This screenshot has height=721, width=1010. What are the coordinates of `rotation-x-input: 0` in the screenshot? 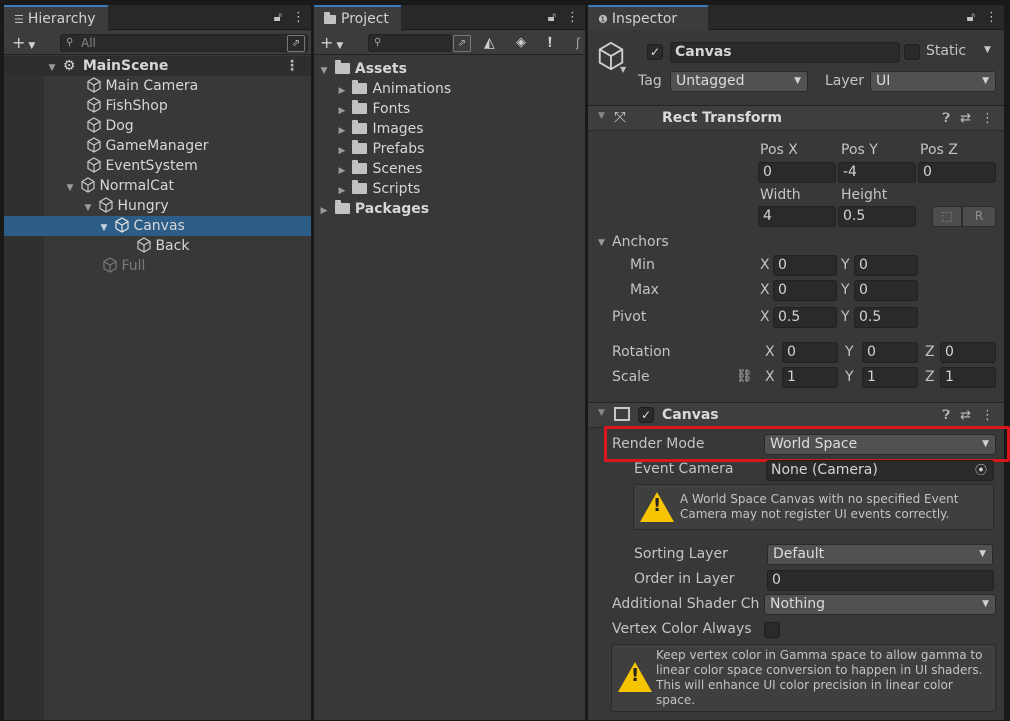 It's located at (810, 352).